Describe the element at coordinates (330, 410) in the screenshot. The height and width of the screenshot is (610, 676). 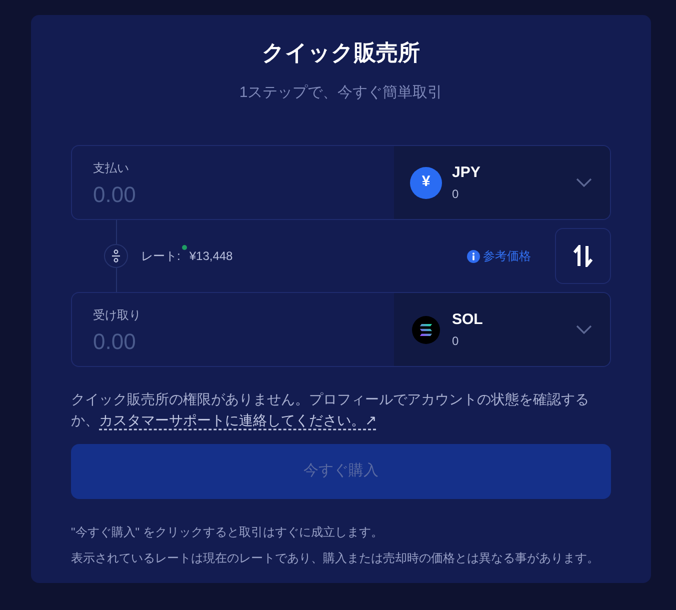
I see `permission-notice: クイック販売所の権限がありません。プロフィールでアカウントの状態を確認するか、カスタマーサポートに連絡してください。↗` at that location.